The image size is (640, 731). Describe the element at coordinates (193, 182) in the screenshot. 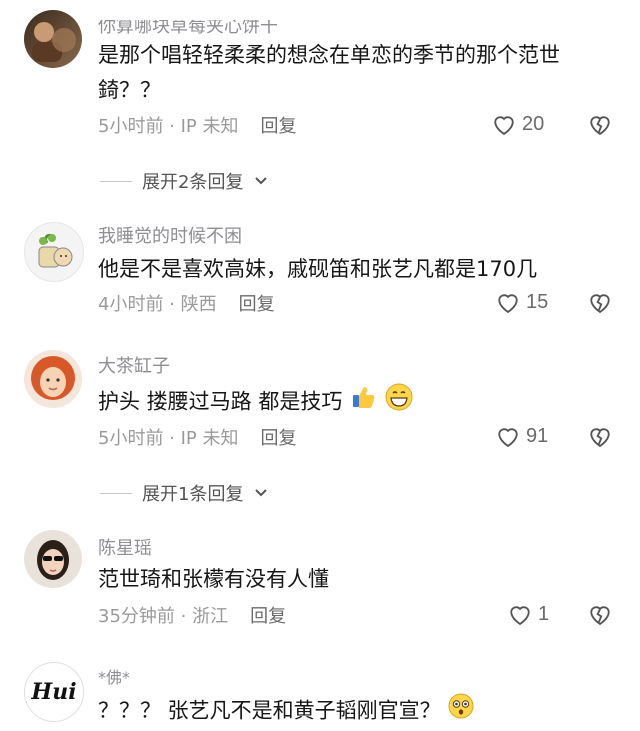

I see `expand-replies-label: 展开2条回复` at that location.